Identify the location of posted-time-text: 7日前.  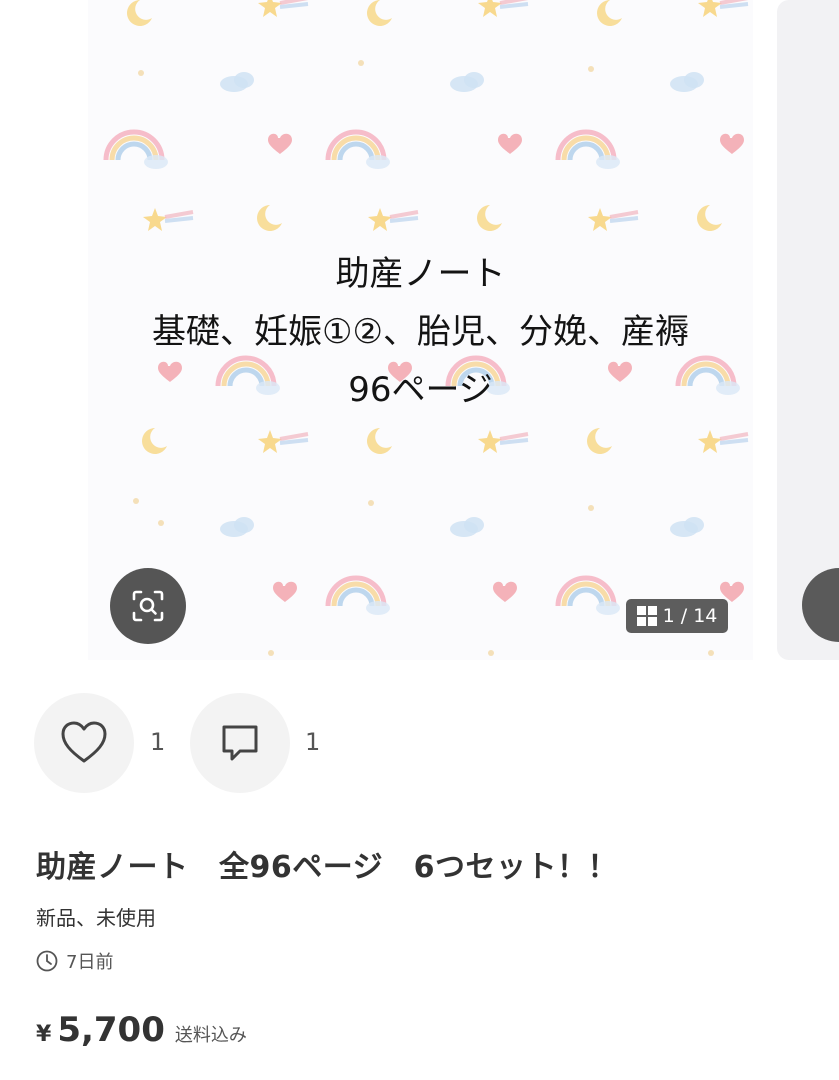
(90, 962).